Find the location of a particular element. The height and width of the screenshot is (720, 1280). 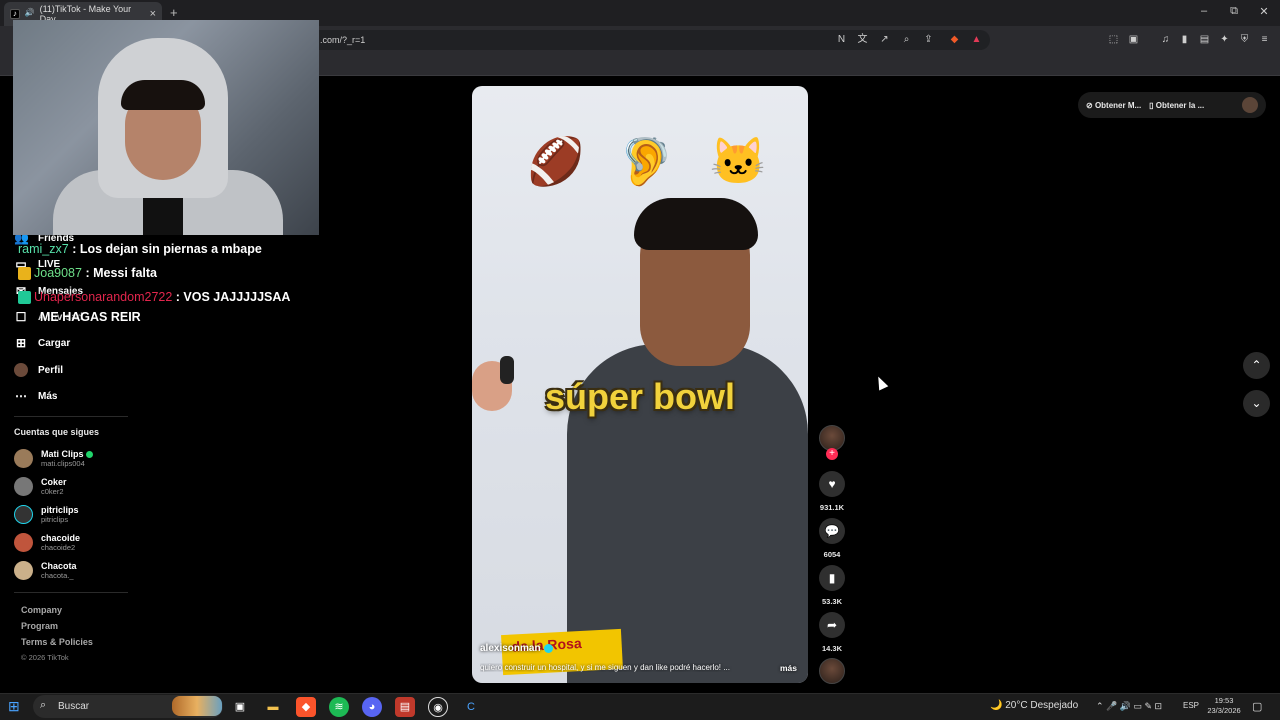

followed-account: pitriclips pitriclips is located at coordinates (46, 514).